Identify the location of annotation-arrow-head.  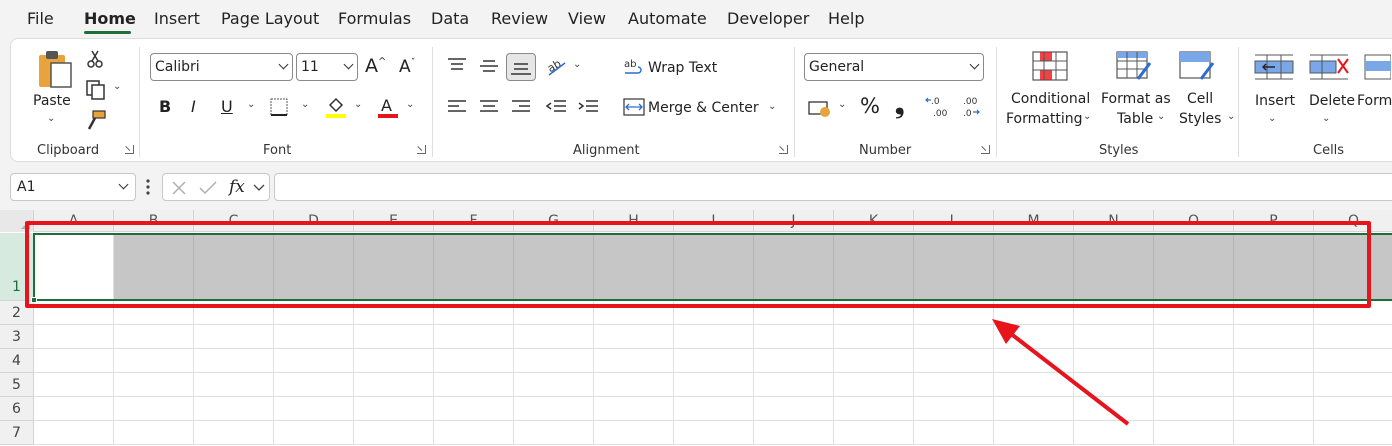
(1006, 331).